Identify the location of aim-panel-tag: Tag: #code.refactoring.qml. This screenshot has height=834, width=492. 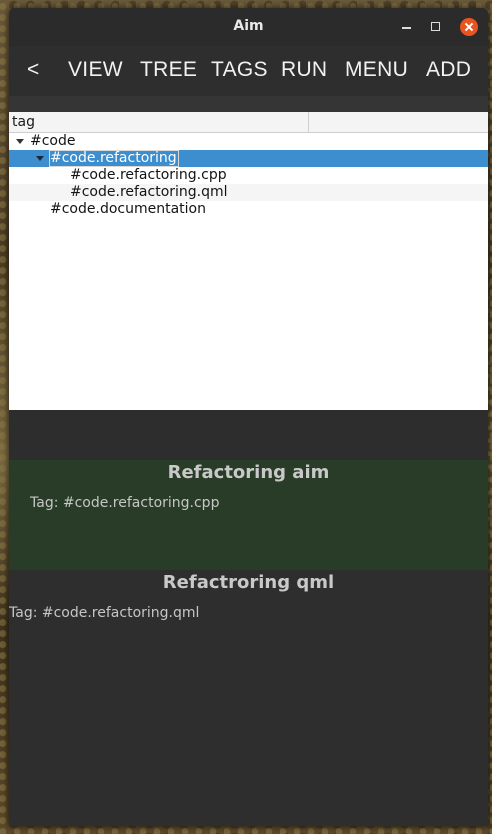
(104, 613).